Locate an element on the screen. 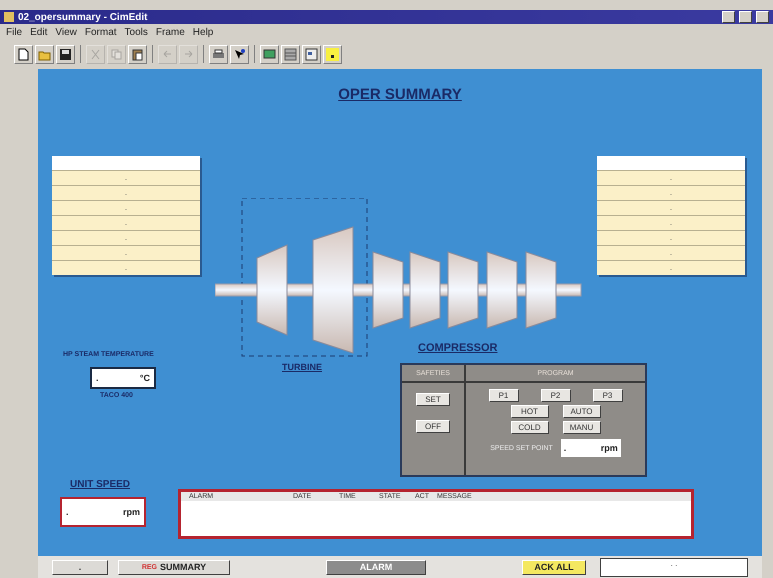 The width and height of the screenshot is (773, 578). menu-item: Format is located at coordinates (100, 32).